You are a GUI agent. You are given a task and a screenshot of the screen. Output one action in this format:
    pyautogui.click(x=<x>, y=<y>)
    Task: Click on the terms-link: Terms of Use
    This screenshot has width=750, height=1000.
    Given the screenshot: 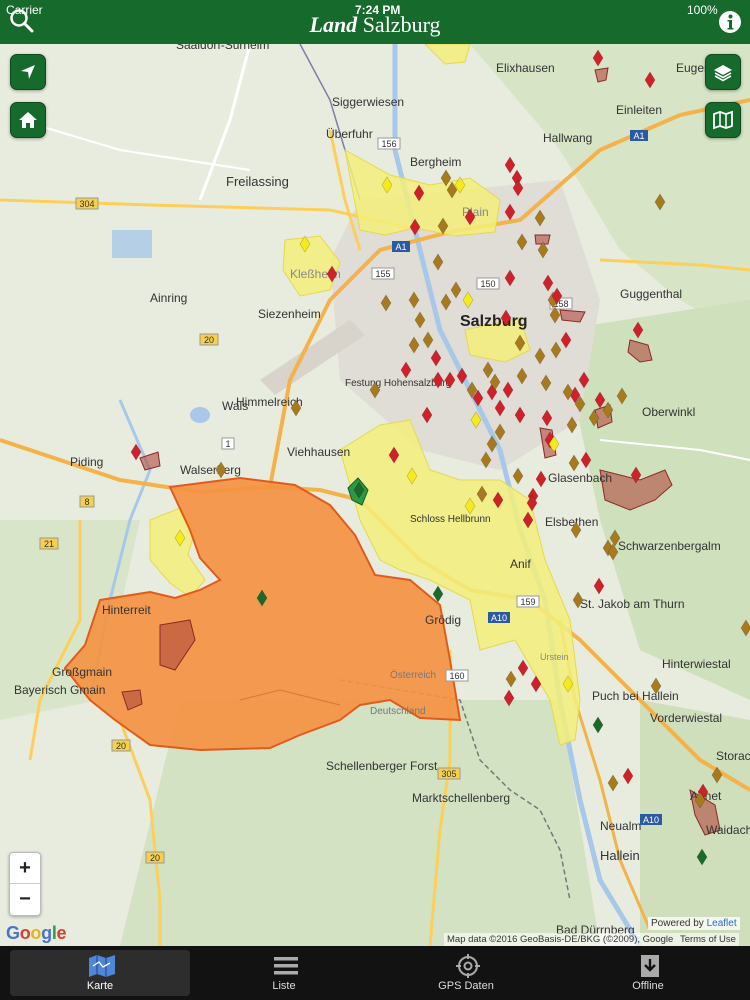 What is the action you would take?
    pyautogui.click(x=708, y=939)
    